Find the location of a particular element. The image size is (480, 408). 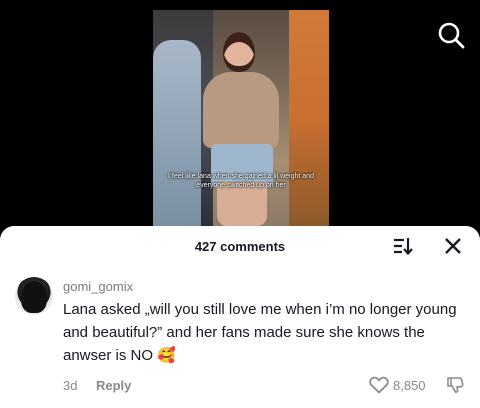

close-button is located at coordinates (453, 246).